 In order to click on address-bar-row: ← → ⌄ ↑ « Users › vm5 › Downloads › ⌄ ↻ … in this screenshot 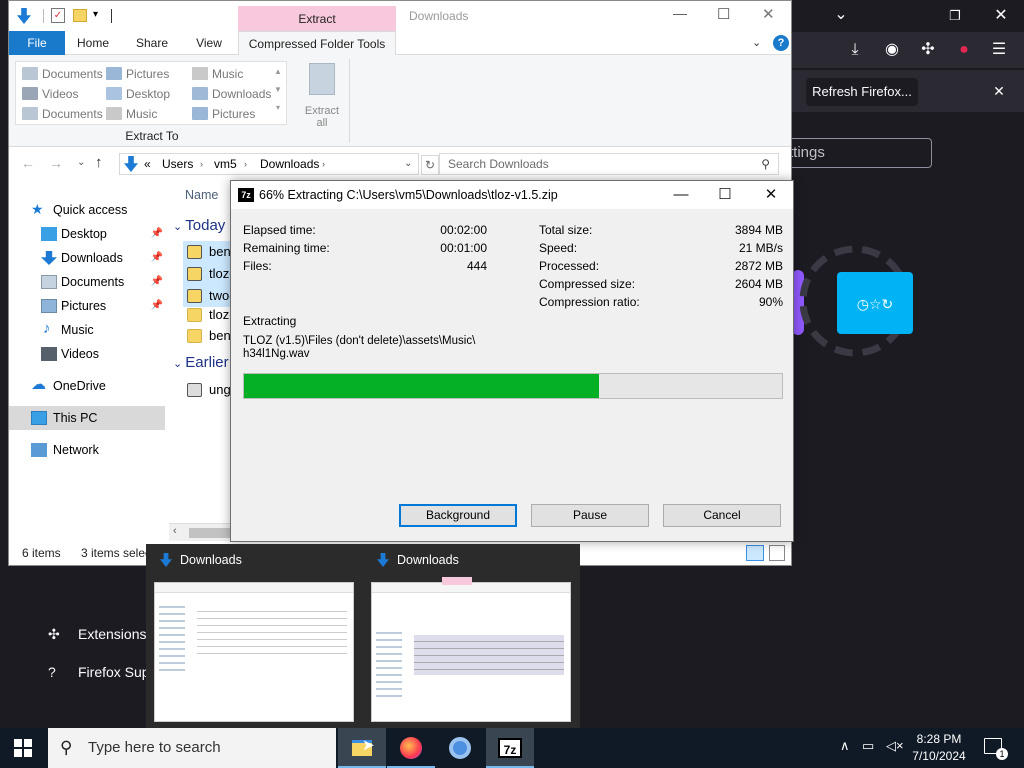, I will do `click(400, 165)`.